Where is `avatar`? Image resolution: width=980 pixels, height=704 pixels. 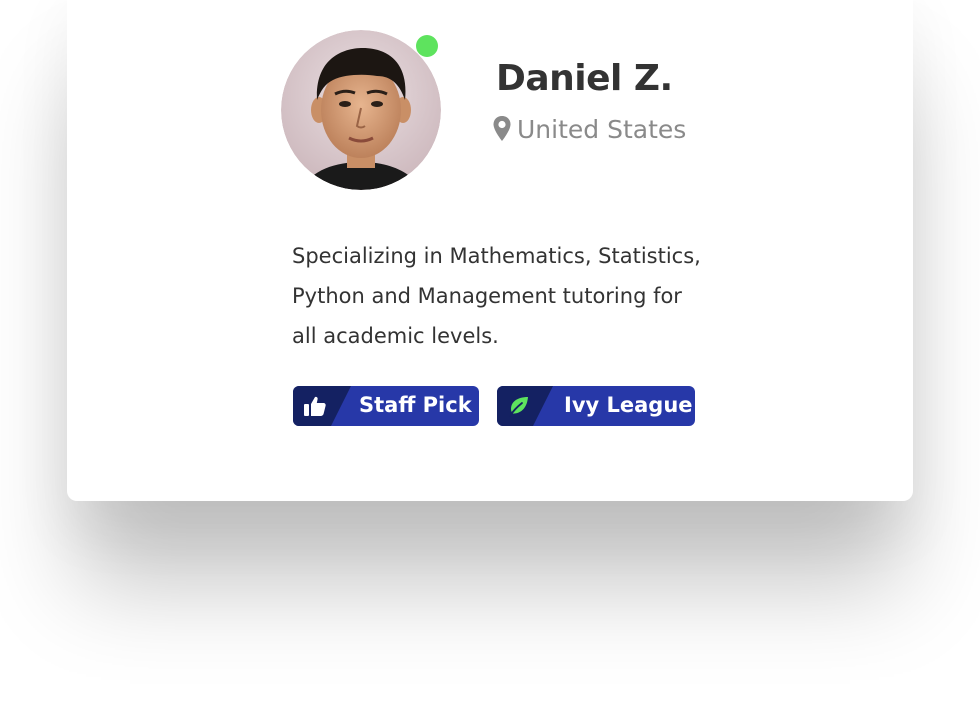 avatar is located at coordinates (361, 110).